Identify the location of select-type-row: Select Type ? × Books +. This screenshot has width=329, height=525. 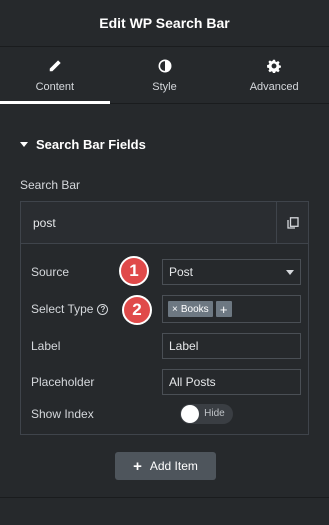
(166, 309).